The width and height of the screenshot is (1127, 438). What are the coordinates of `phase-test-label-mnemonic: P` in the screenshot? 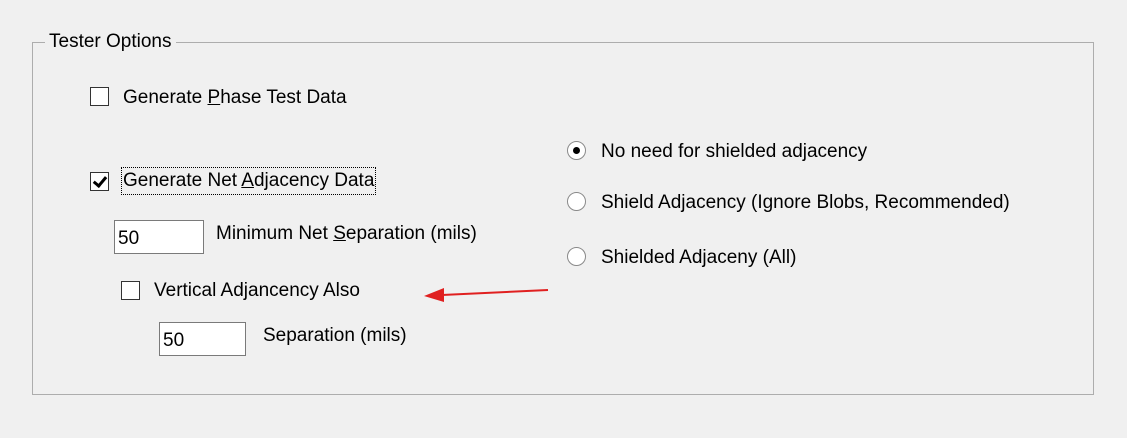 It's located at (214, 97).